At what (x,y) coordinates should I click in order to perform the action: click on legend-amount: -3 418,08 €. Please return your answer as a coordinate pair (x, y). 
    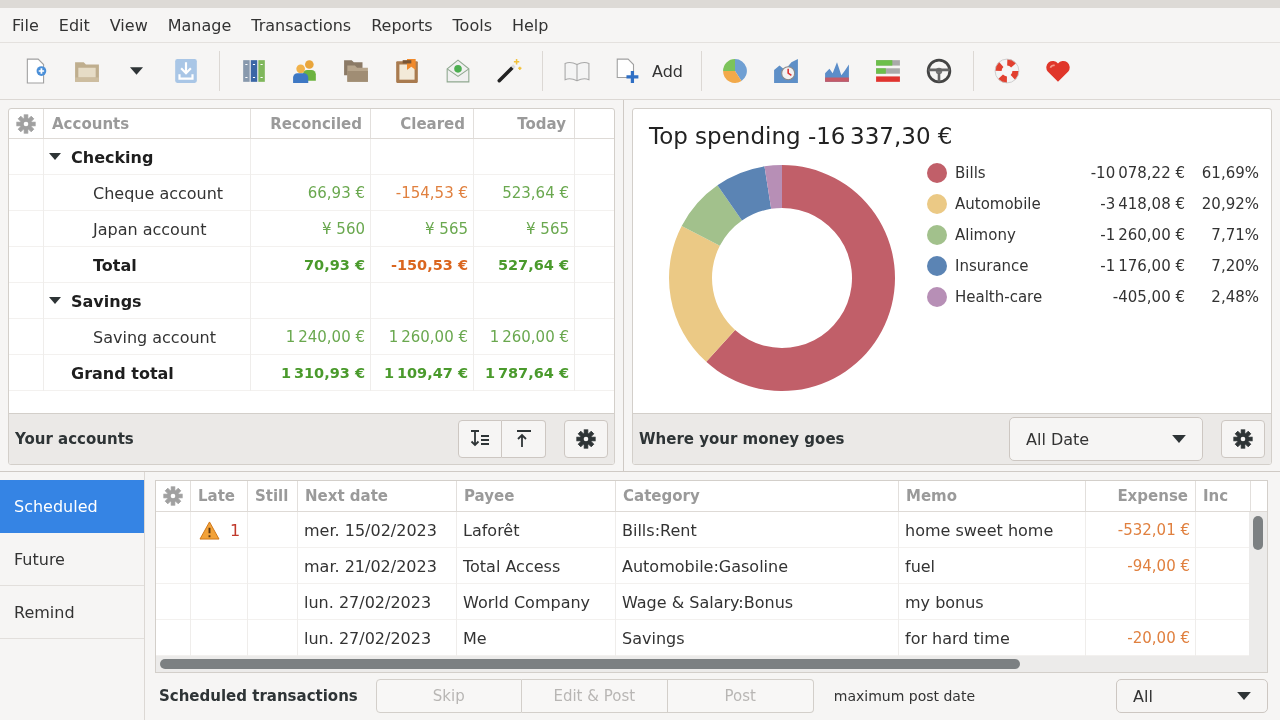
    Looking at the image, I should click on (1142, 204).